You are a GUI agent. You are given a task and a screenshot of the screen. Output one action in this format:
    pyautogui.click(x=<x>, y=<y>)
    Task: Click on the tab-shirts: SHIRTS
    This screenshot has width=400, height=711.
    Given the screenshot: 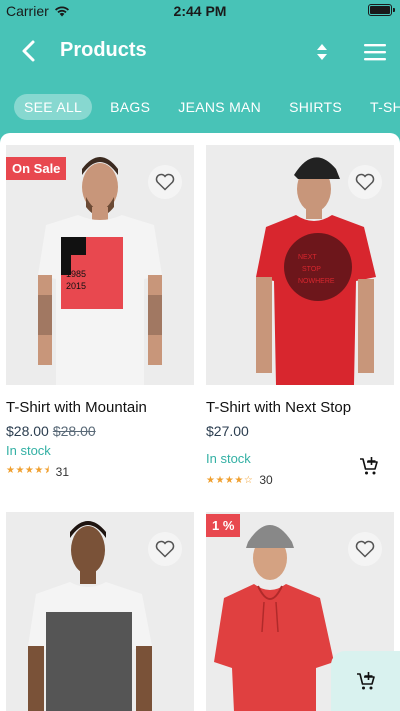 What is the action you would take?
    pyautogui.click(x=315, y=107)
    